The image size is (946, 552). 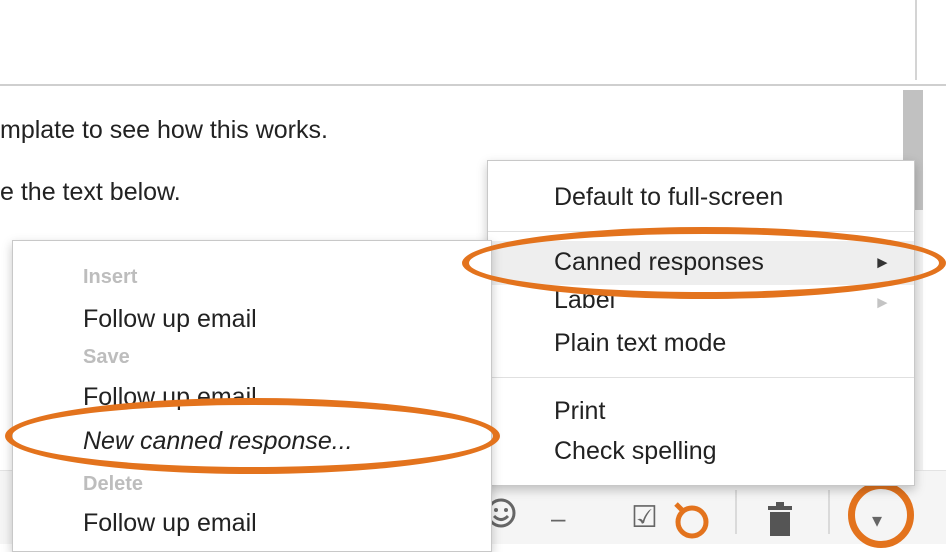 What do you see at coordinates (170, 397) in the screenshot?
I see `save-follow-up-email: Follow up email` at bounding box center [170, 397].